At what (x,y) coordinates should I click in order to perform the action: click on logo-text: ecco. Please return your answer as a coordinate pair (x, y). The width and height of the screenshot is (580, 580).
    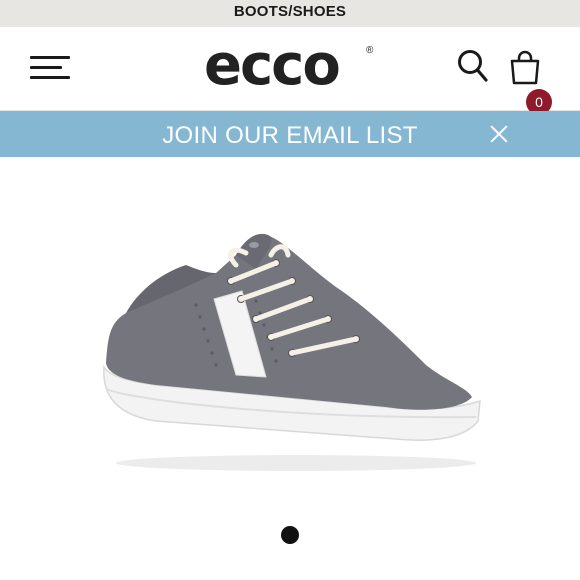
    Looking at the image, I should click on (272, 65).